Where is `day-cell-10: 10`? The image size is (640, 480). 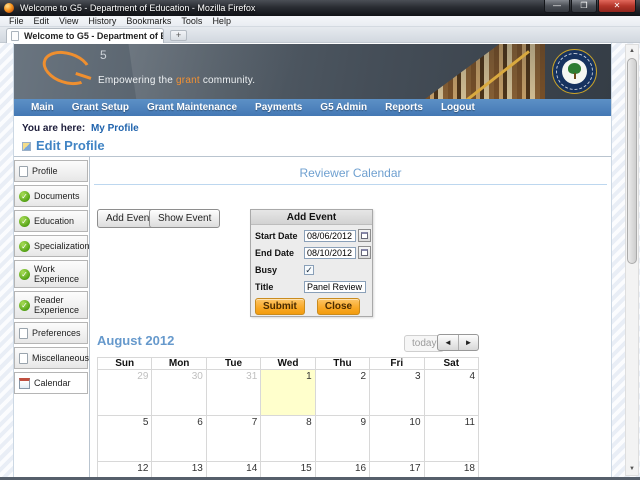
day-cell-10: 10 is located at coordinates (397, 438).